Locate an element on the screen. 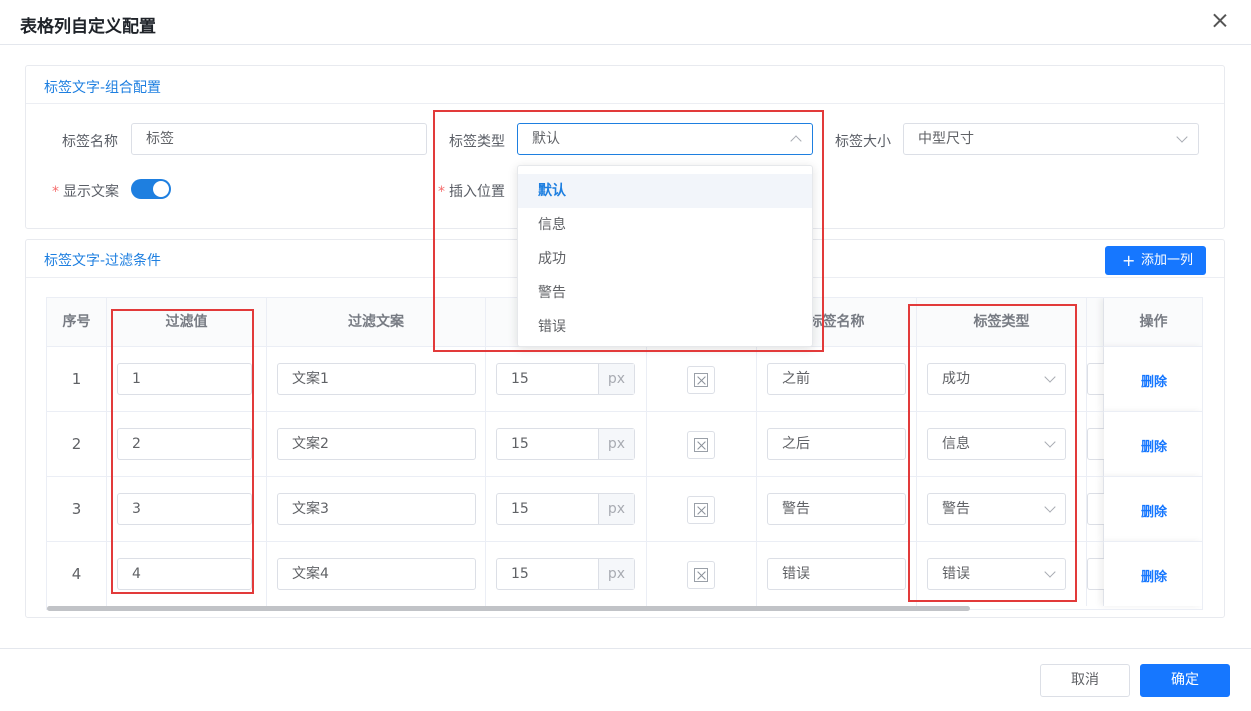  seq-cell: 2 is located at coordinates (77, 443).